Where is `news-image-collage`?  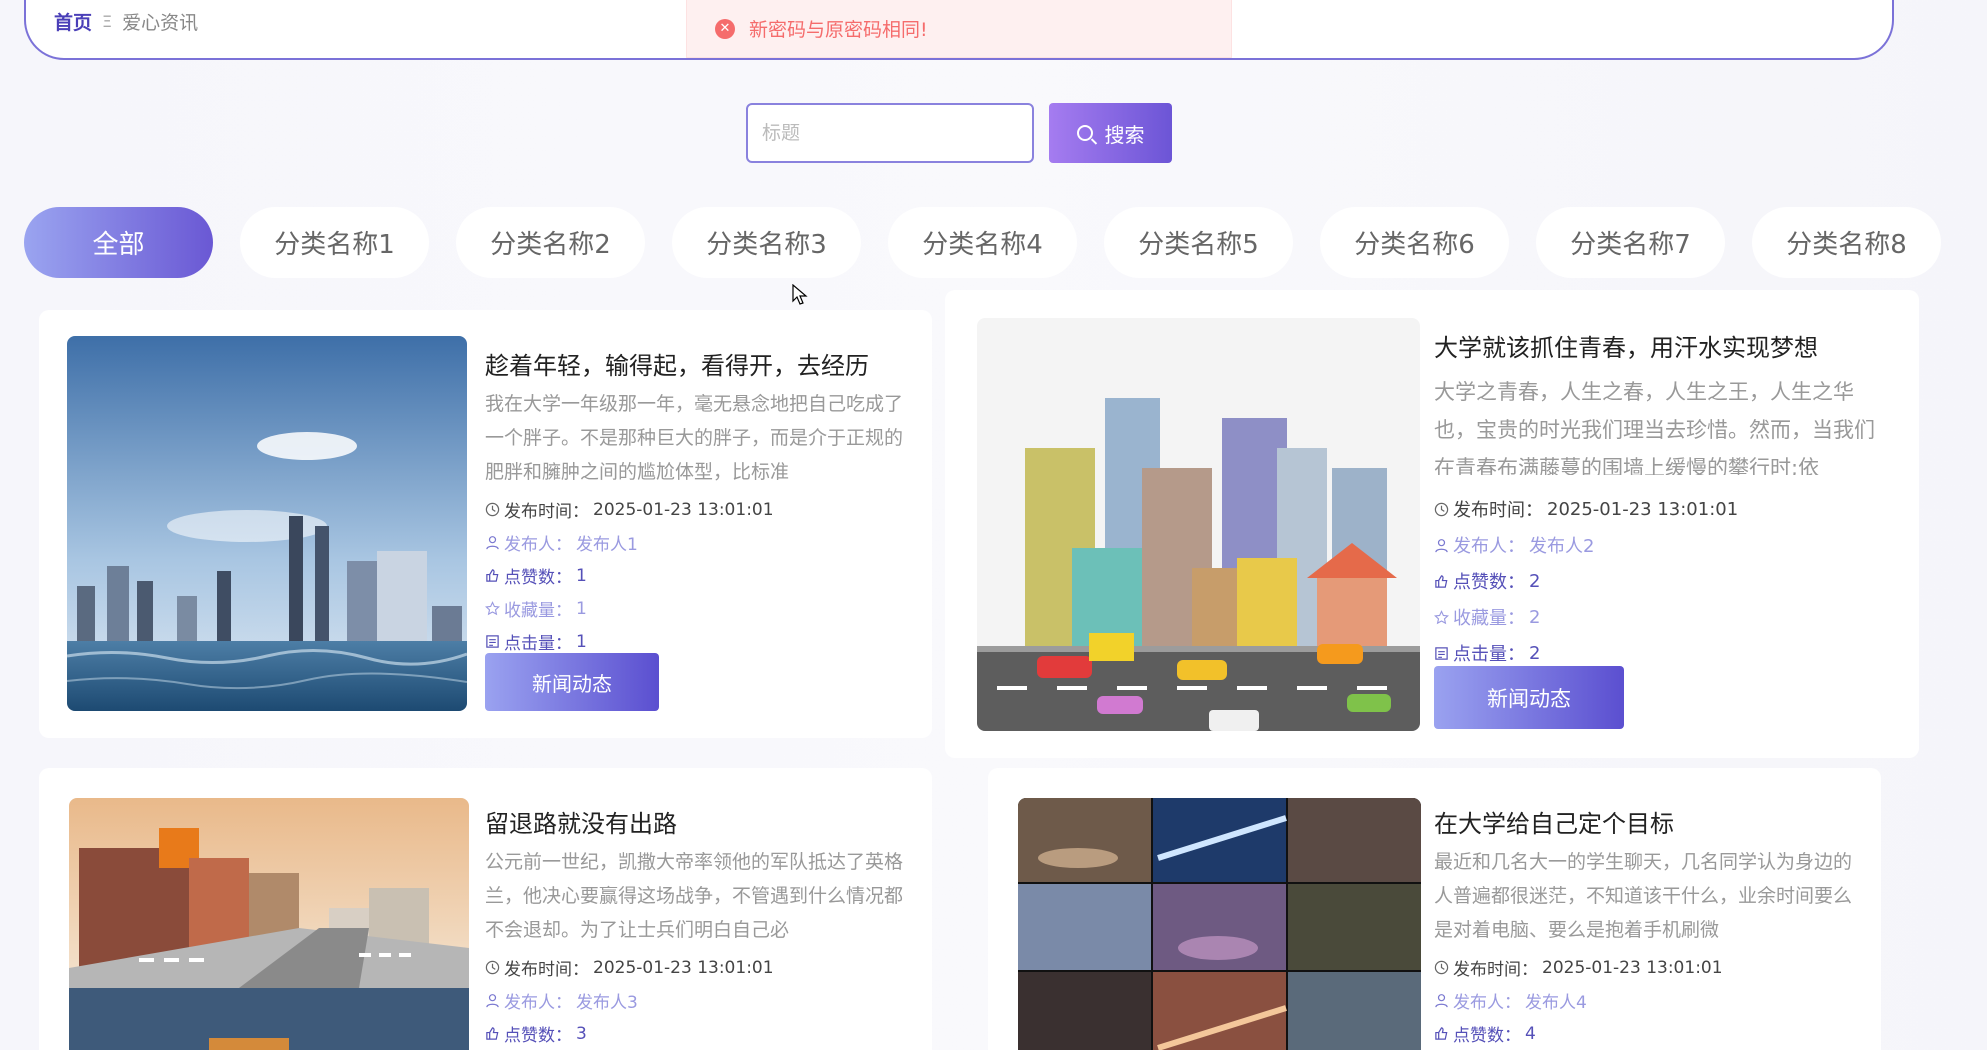 news-image-collage is located at coordinates (1219, 924).